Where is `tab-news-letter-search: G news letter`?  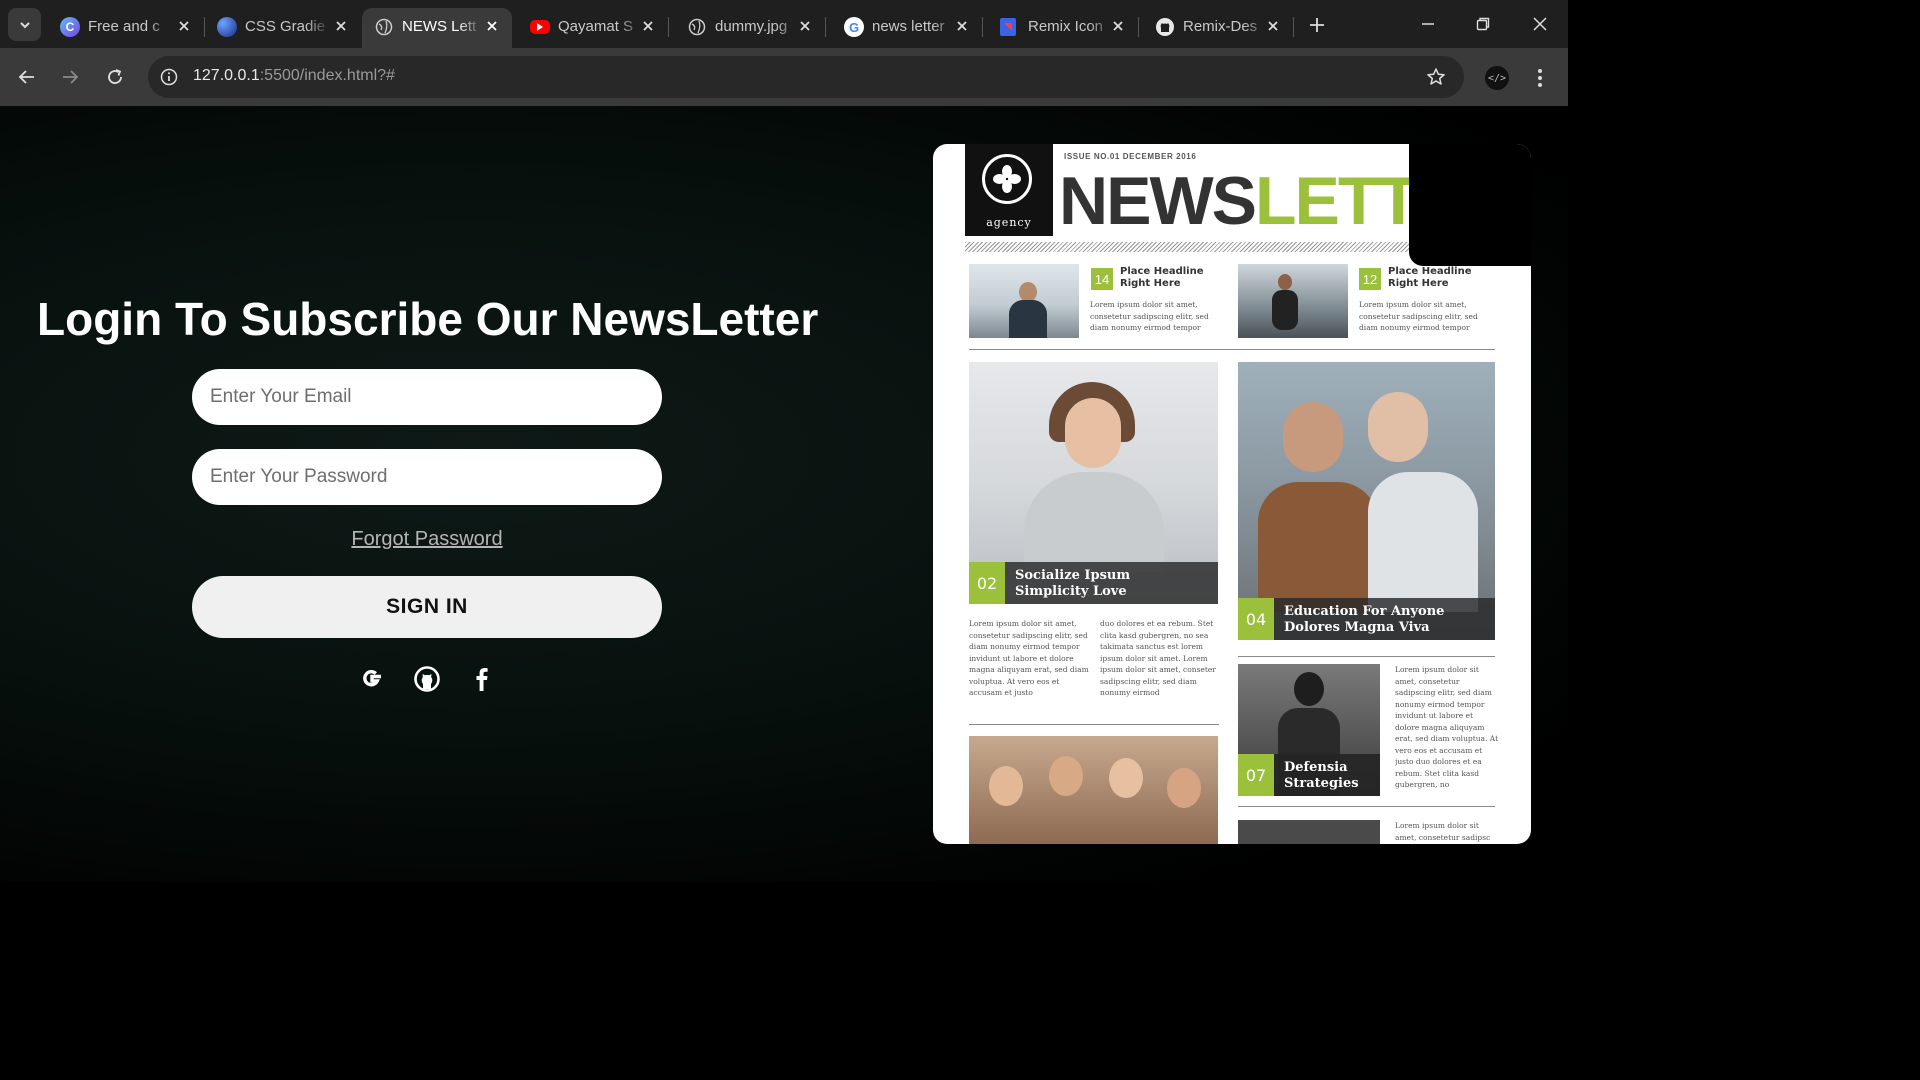
tab-news-letter-search: G news letter is located at coordinates (907, 28).